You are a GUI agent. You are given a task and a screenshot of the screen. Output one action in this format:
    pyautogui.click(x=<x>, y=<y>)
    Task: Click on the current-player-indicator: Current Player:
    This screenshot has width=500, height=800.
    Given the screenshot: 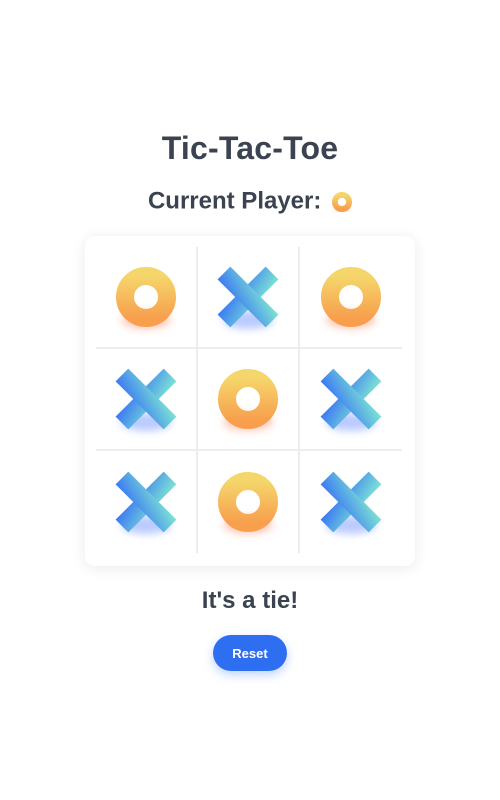 What is the action you would take?
    pyautogui.click(x=250, y=201)
    